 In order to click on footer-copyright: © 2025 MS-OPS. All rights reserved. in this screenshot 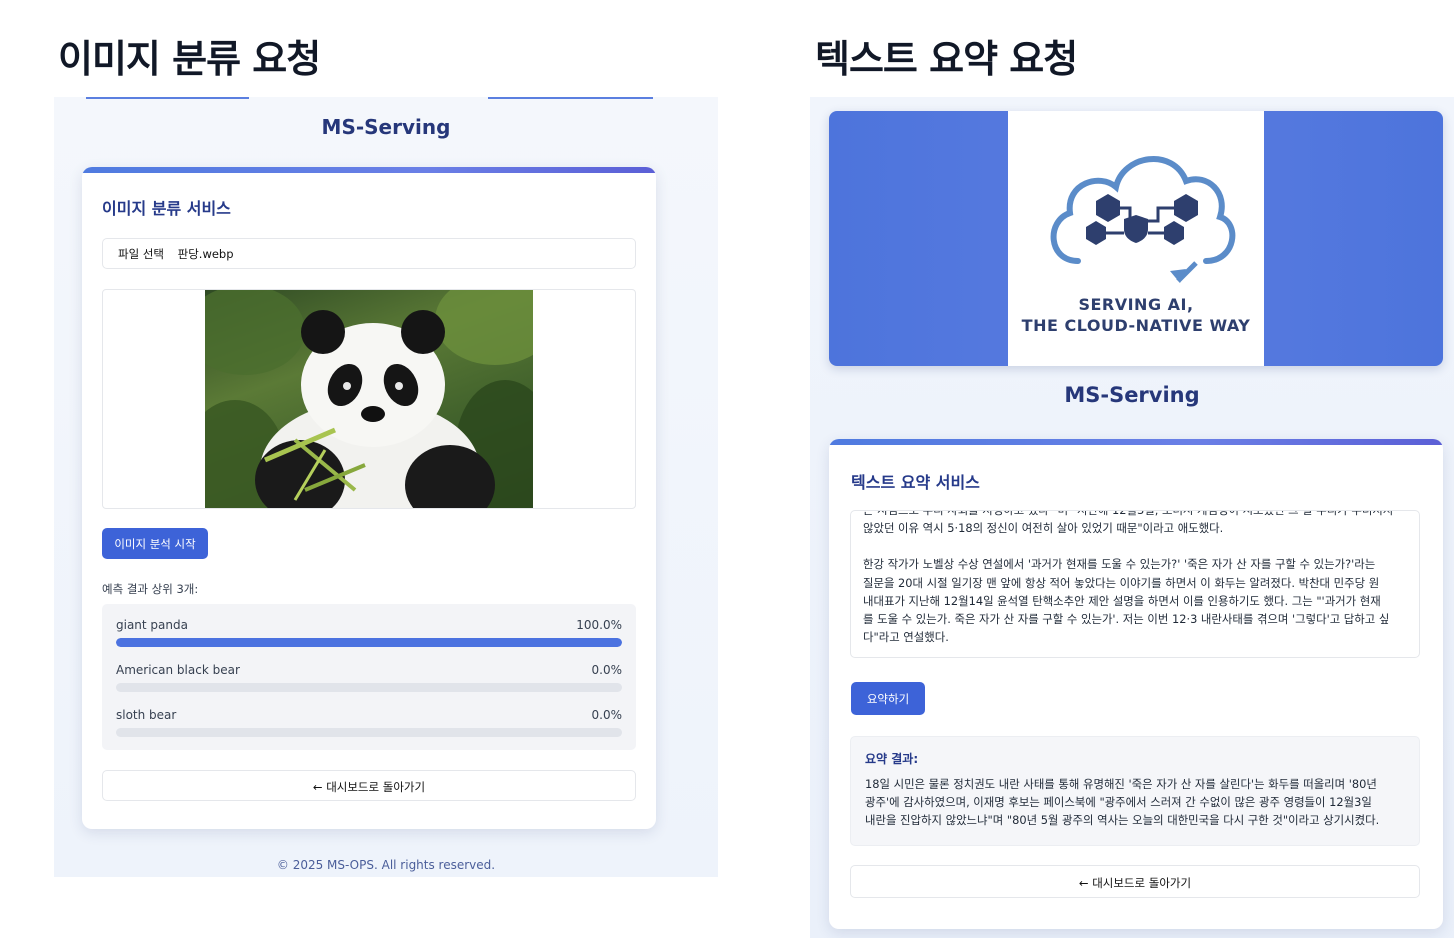, I will do `click(386, 865)`.